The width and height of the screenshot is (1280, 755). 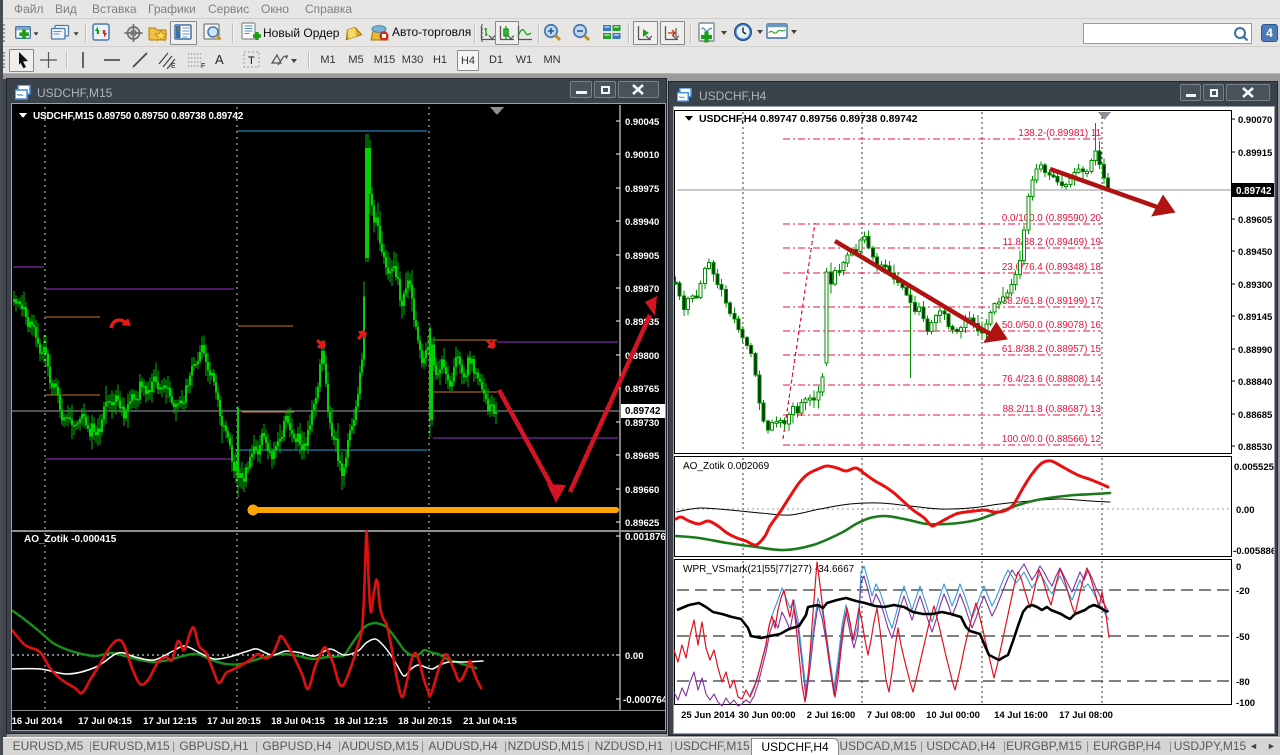 What do you see at coordinates (1052, 267) in the screenshot?
I see `svg-text: 23.6/76.4 (0.89348) 18` at bounding box center [1052, 267].